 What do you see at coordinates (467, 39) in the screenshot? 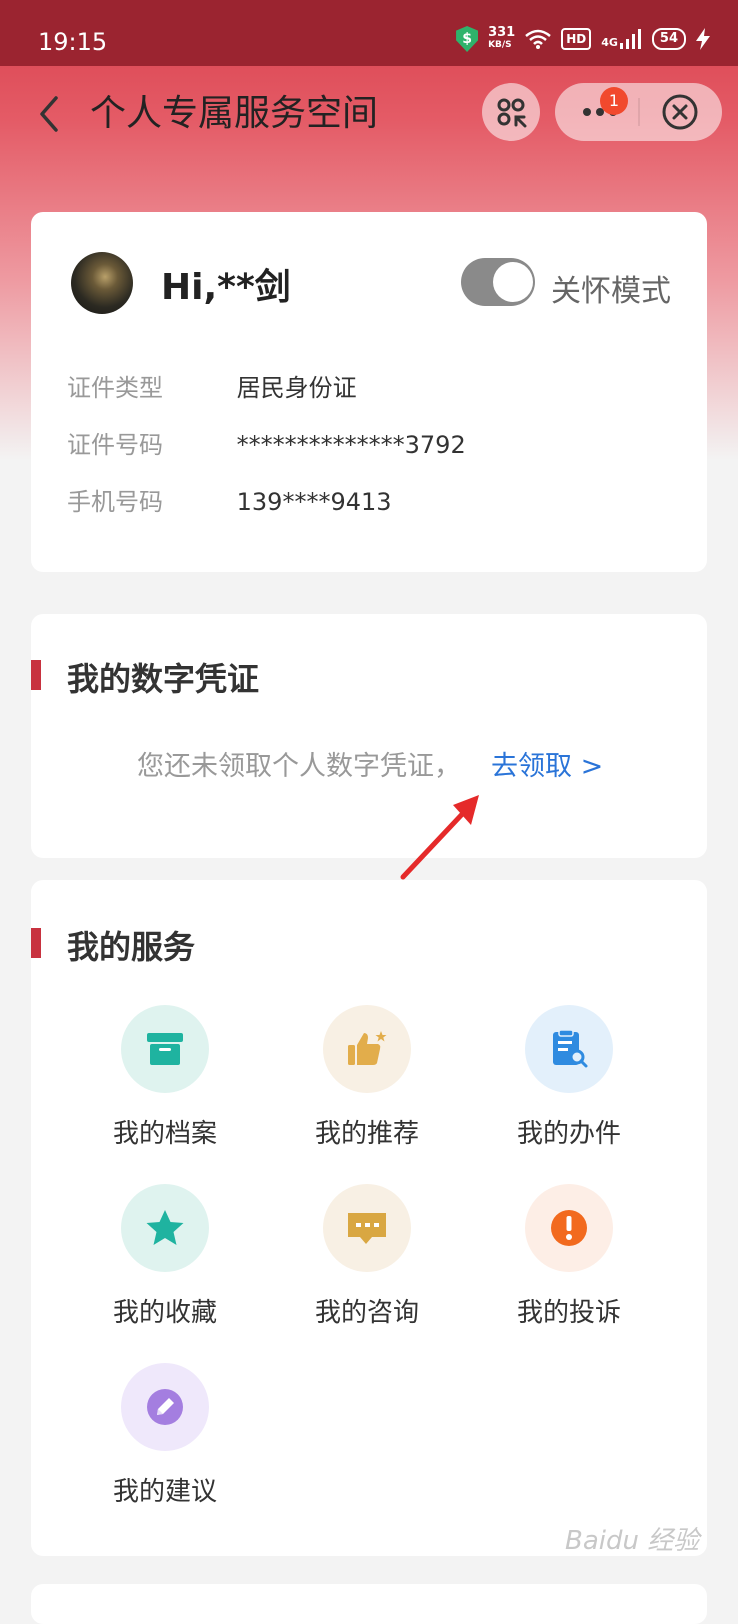
I see `shield-icon: $` at bounding box center [467, 39].